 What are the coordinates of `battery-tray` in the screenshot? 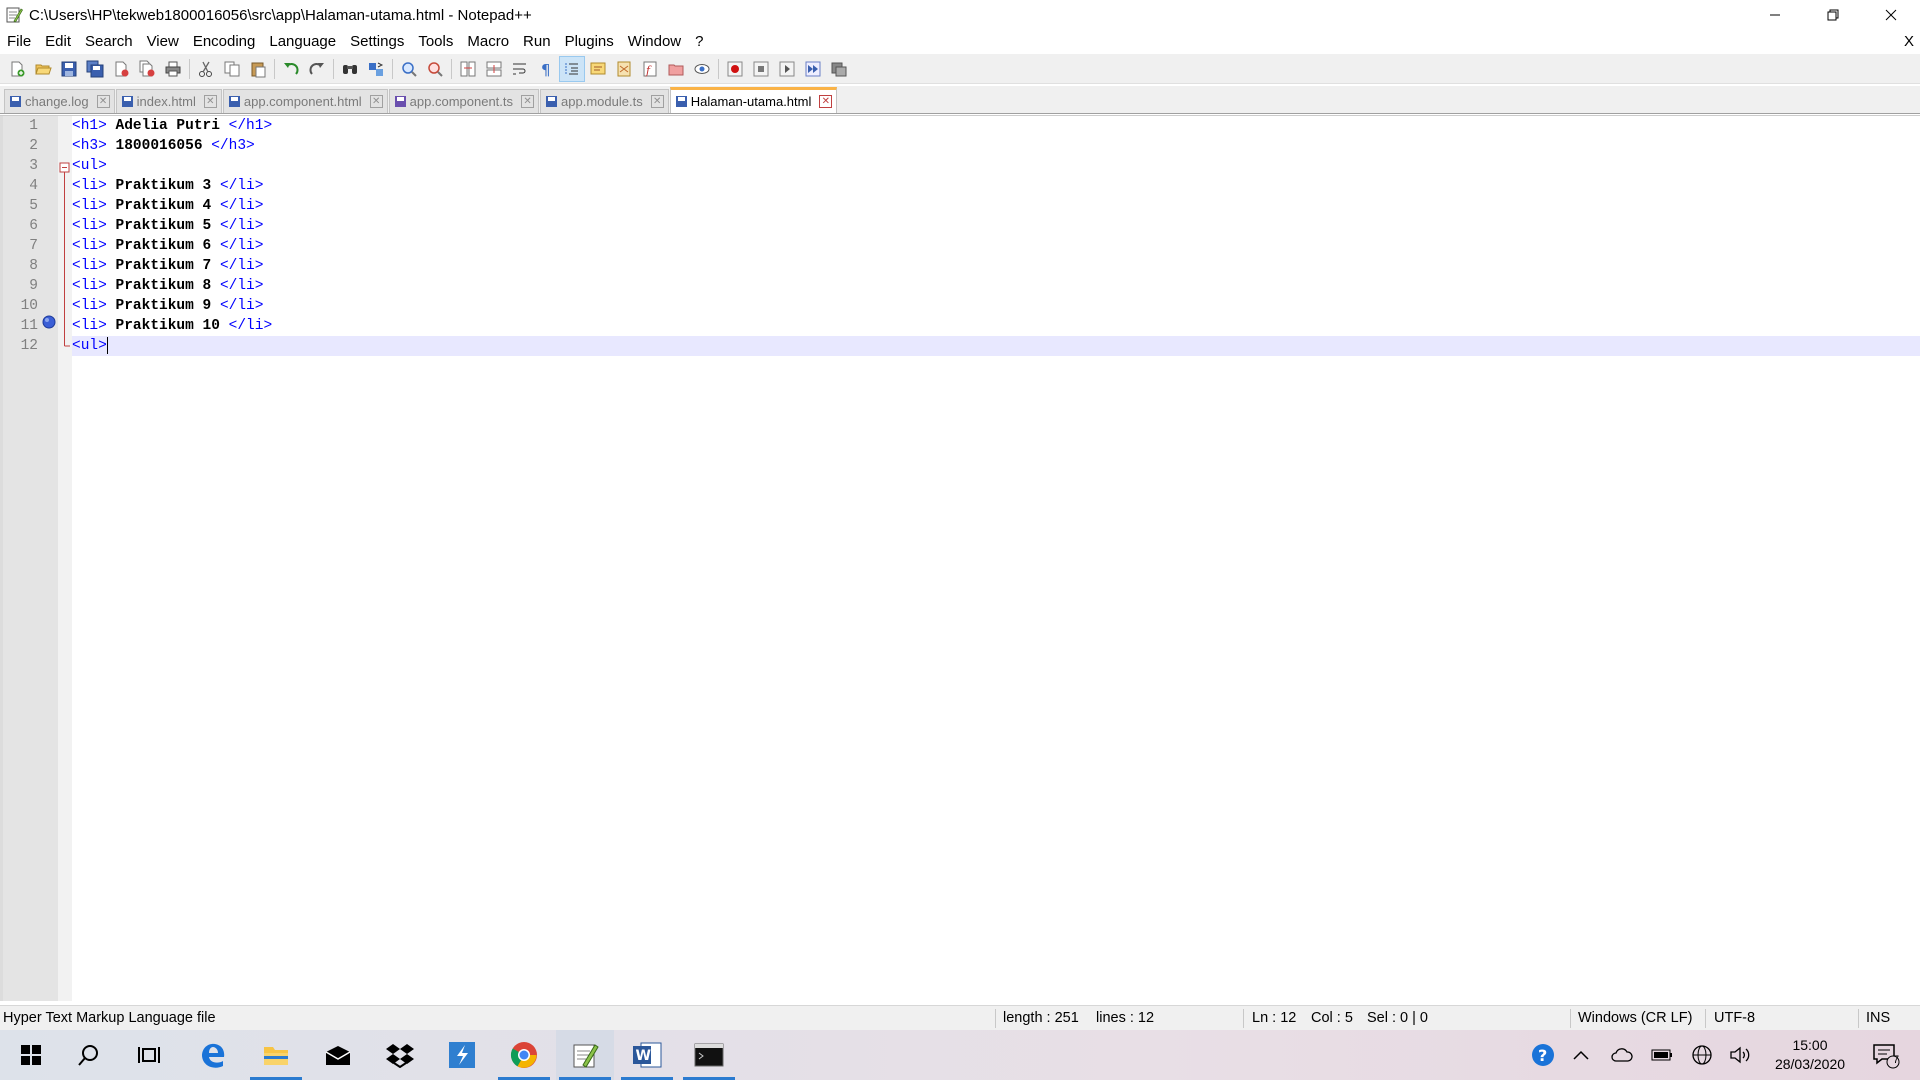 It's located at (1662, 1055).